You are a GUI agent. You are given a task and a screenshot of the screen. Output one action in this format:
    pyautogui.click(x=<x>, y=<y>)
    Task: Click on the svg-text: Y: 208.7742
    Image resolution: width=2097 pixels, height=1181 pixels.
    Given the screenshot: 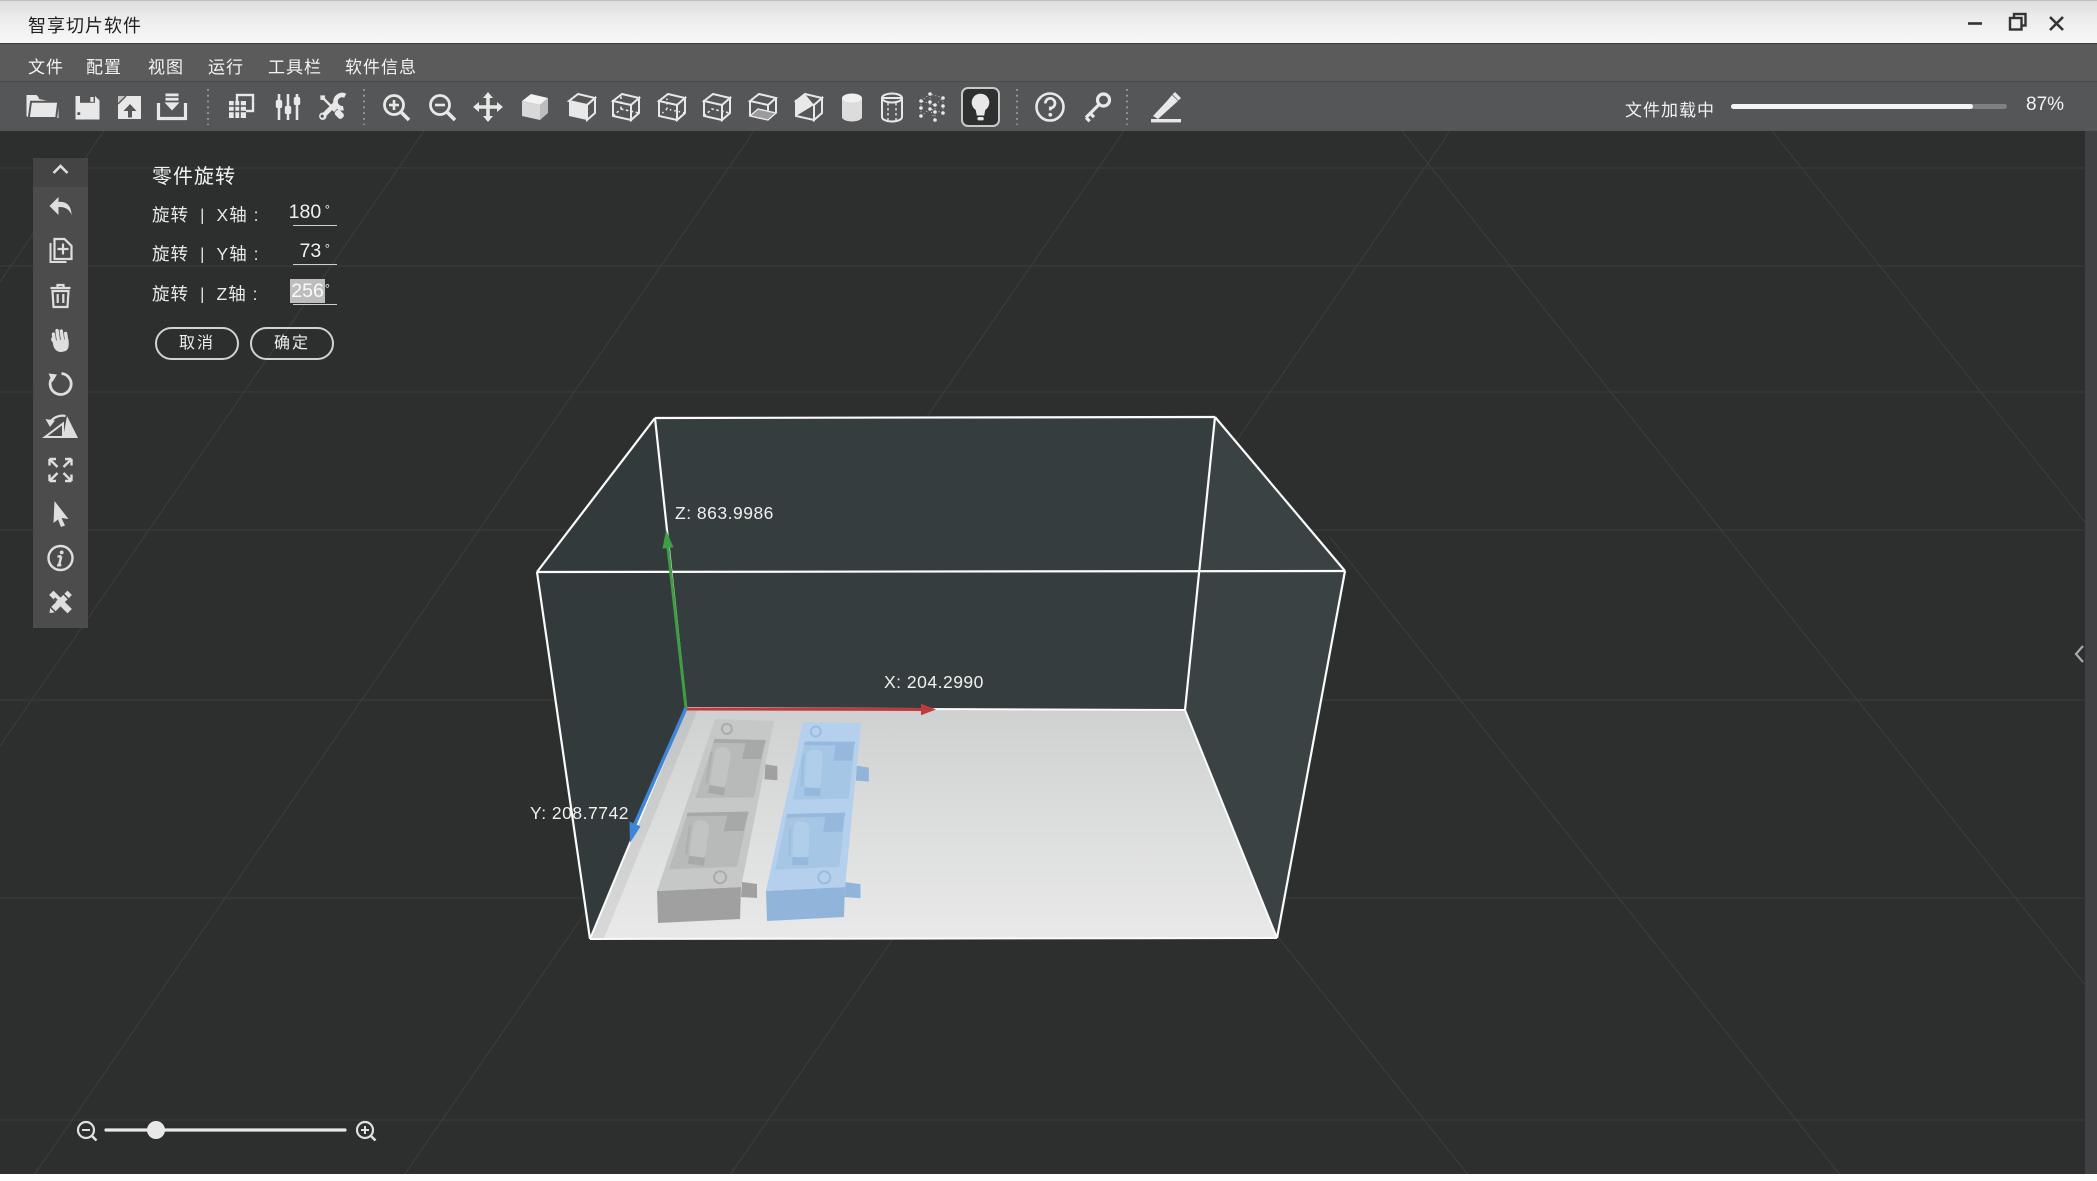 What is the action you would take?
    pyautogui.click(x=579, y=813)
    